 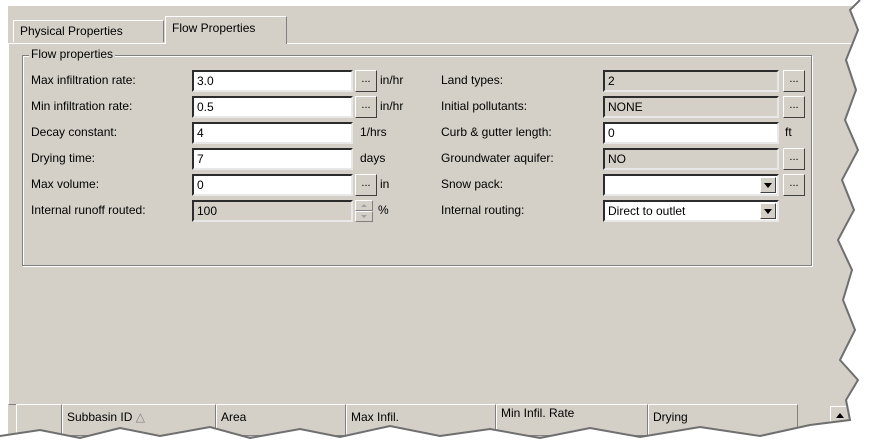 What do you see at coordinates (484, 106) in the screenshot?
I see `initial-pollutants-label: Initial pollutants:` at bounding box center [484, 106].